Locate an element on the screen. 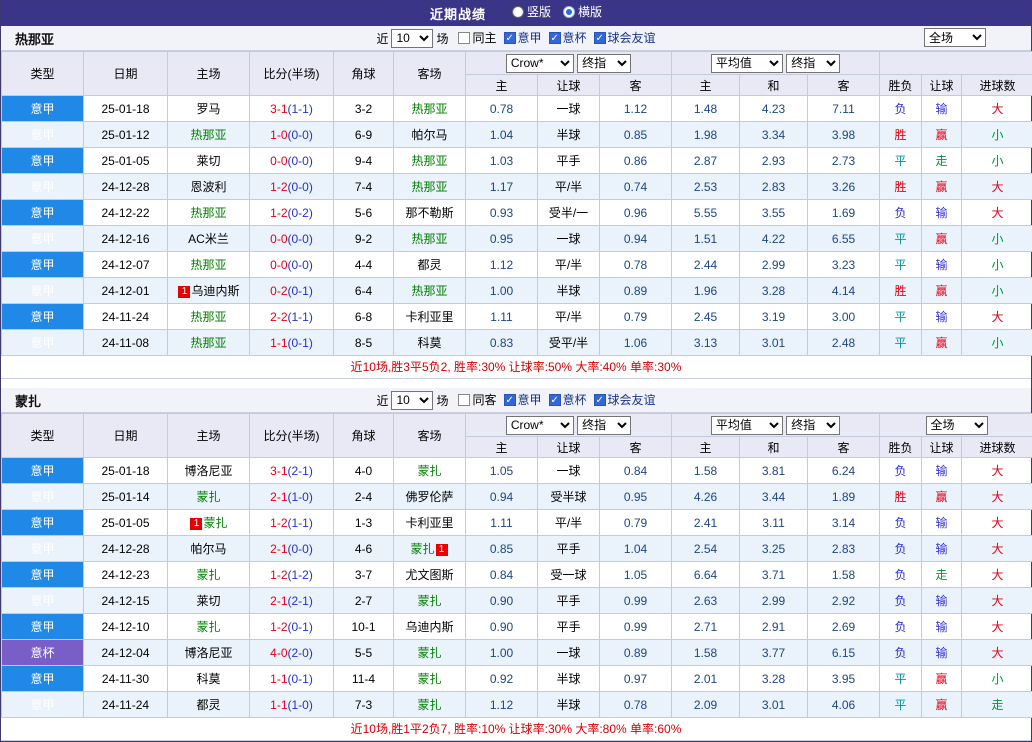 The height and width of the screenshot is (742, 1032). date-cell: 24-12-10 is located at coordinates (126, 627).